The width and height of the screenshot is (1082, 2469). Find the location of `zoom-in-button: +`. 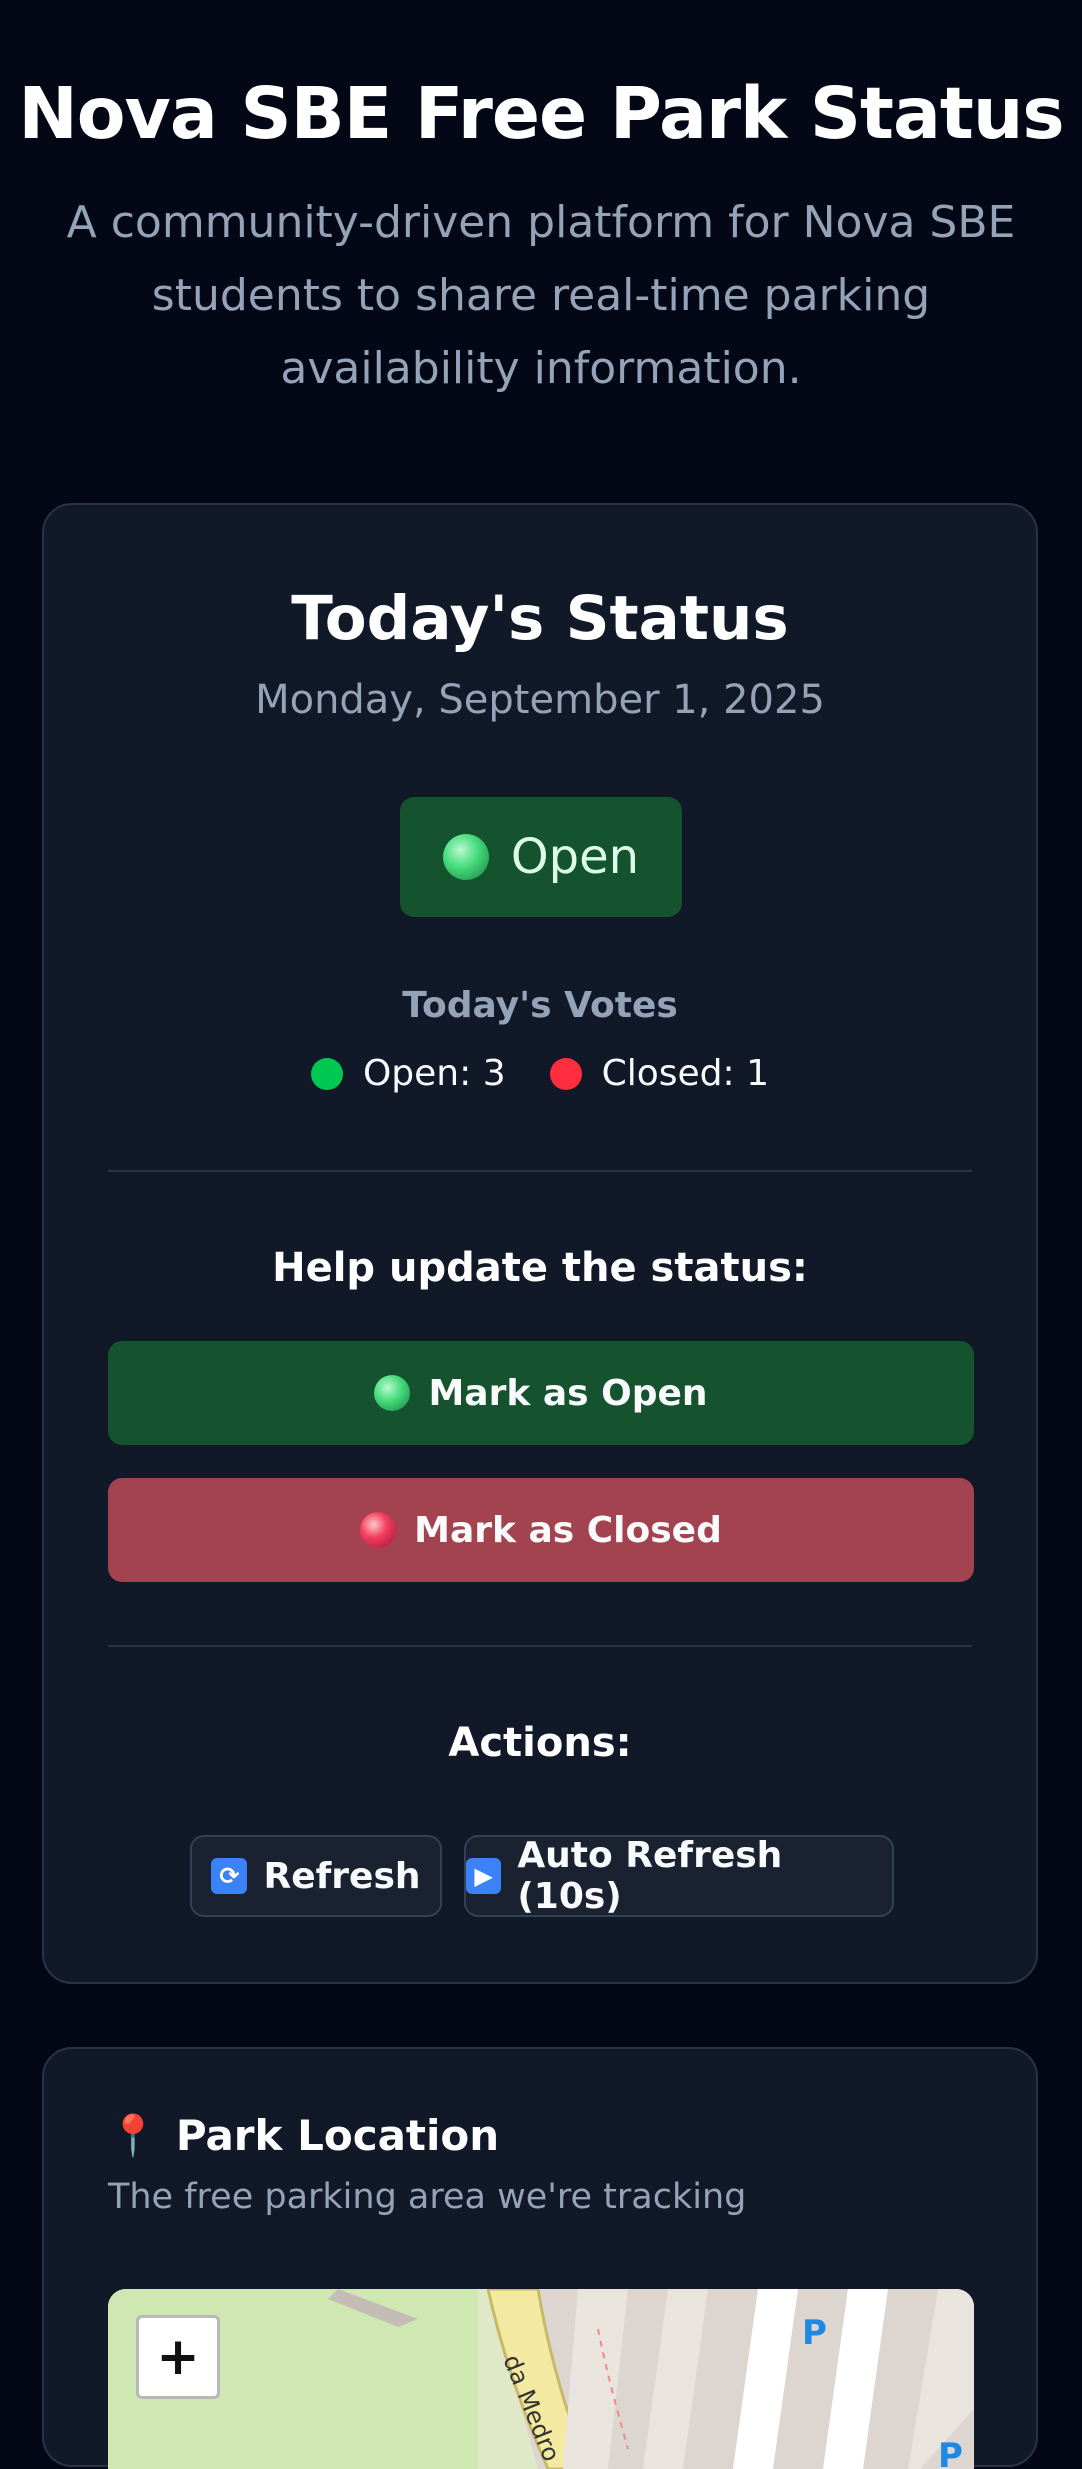

zoom-in-button: + is located at coordinates (178, 2357).